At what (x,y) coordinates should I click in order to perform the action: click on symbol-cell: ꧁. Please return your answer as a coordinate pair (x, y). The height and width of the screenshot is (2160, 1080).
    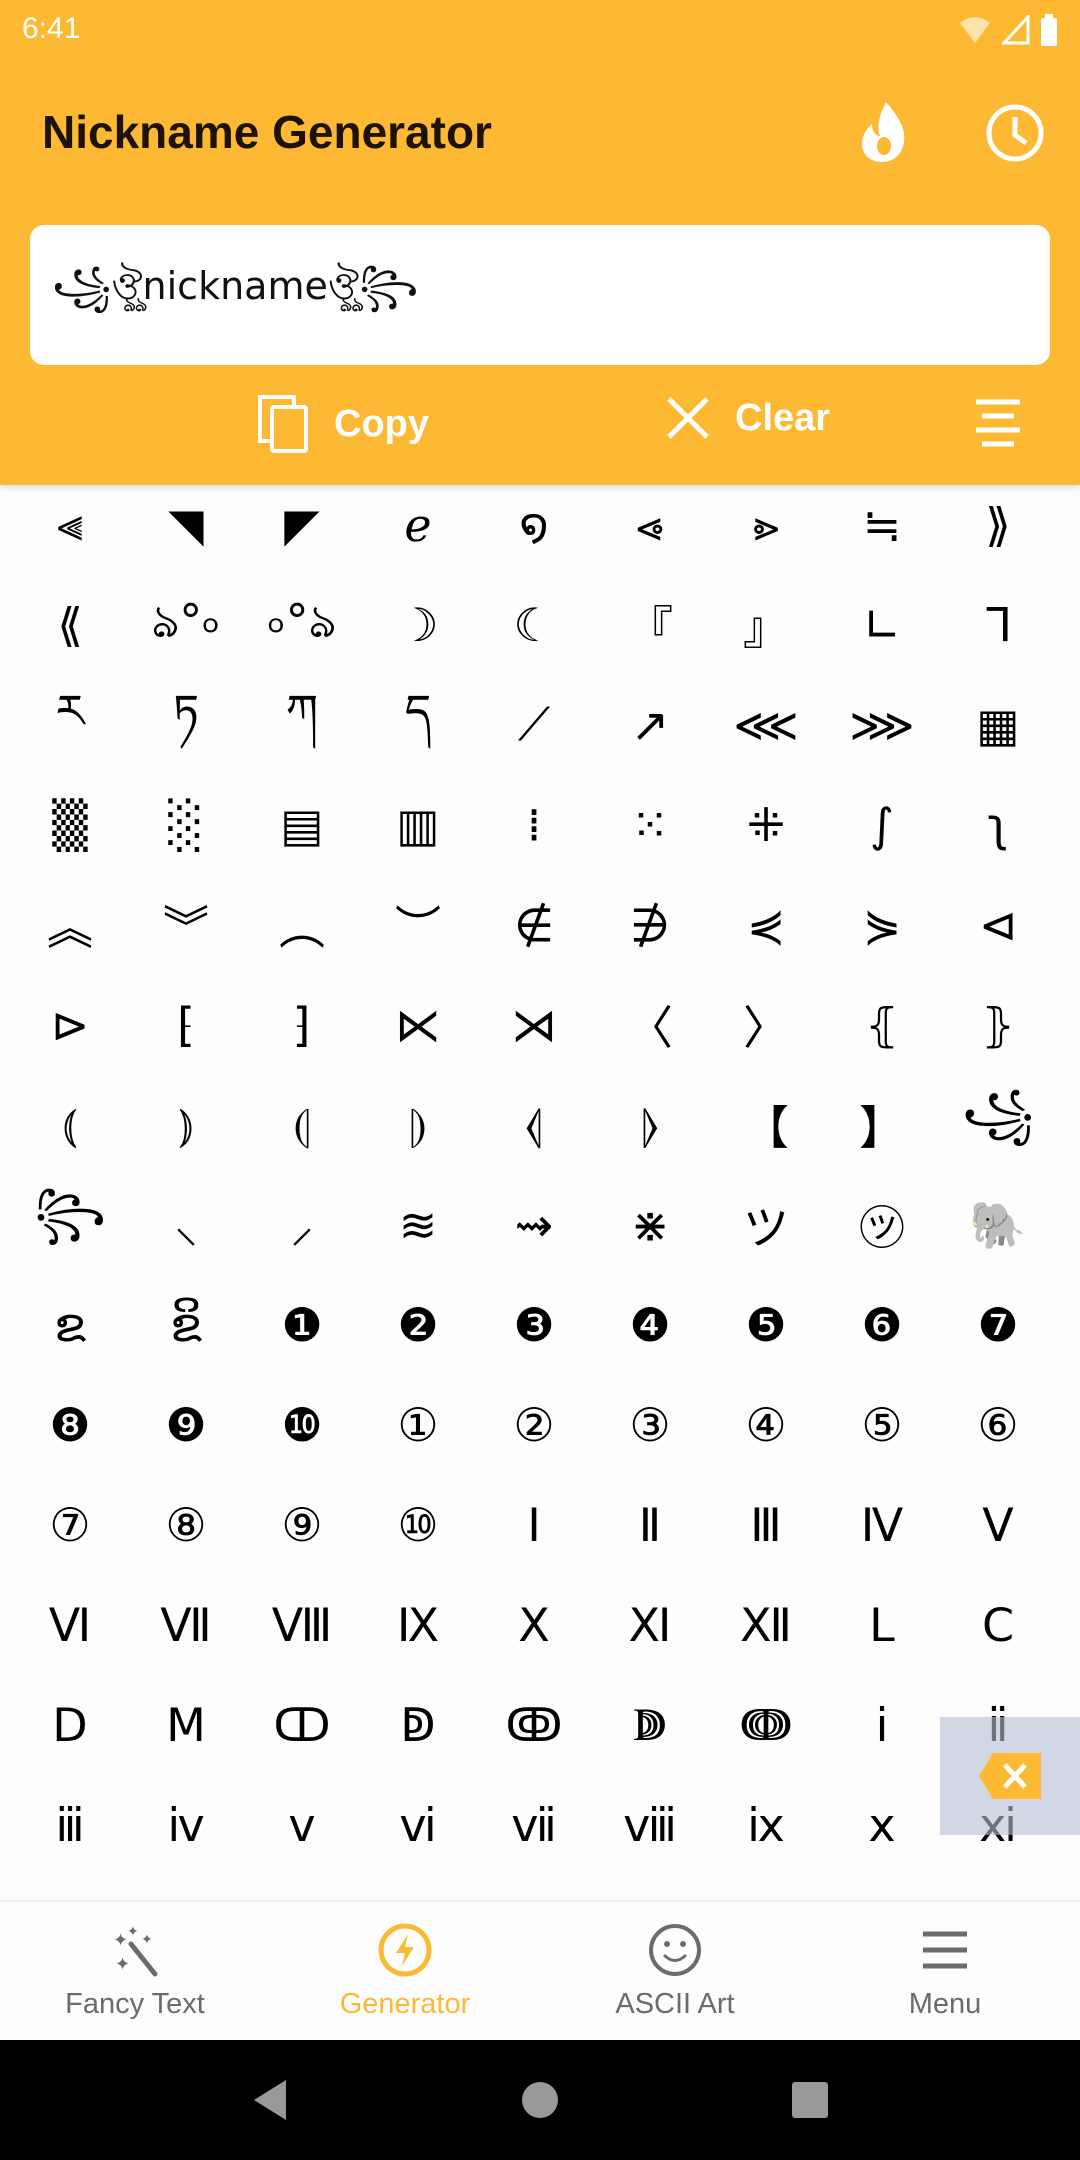
    Looking at the image, I should click on (998, 1125).